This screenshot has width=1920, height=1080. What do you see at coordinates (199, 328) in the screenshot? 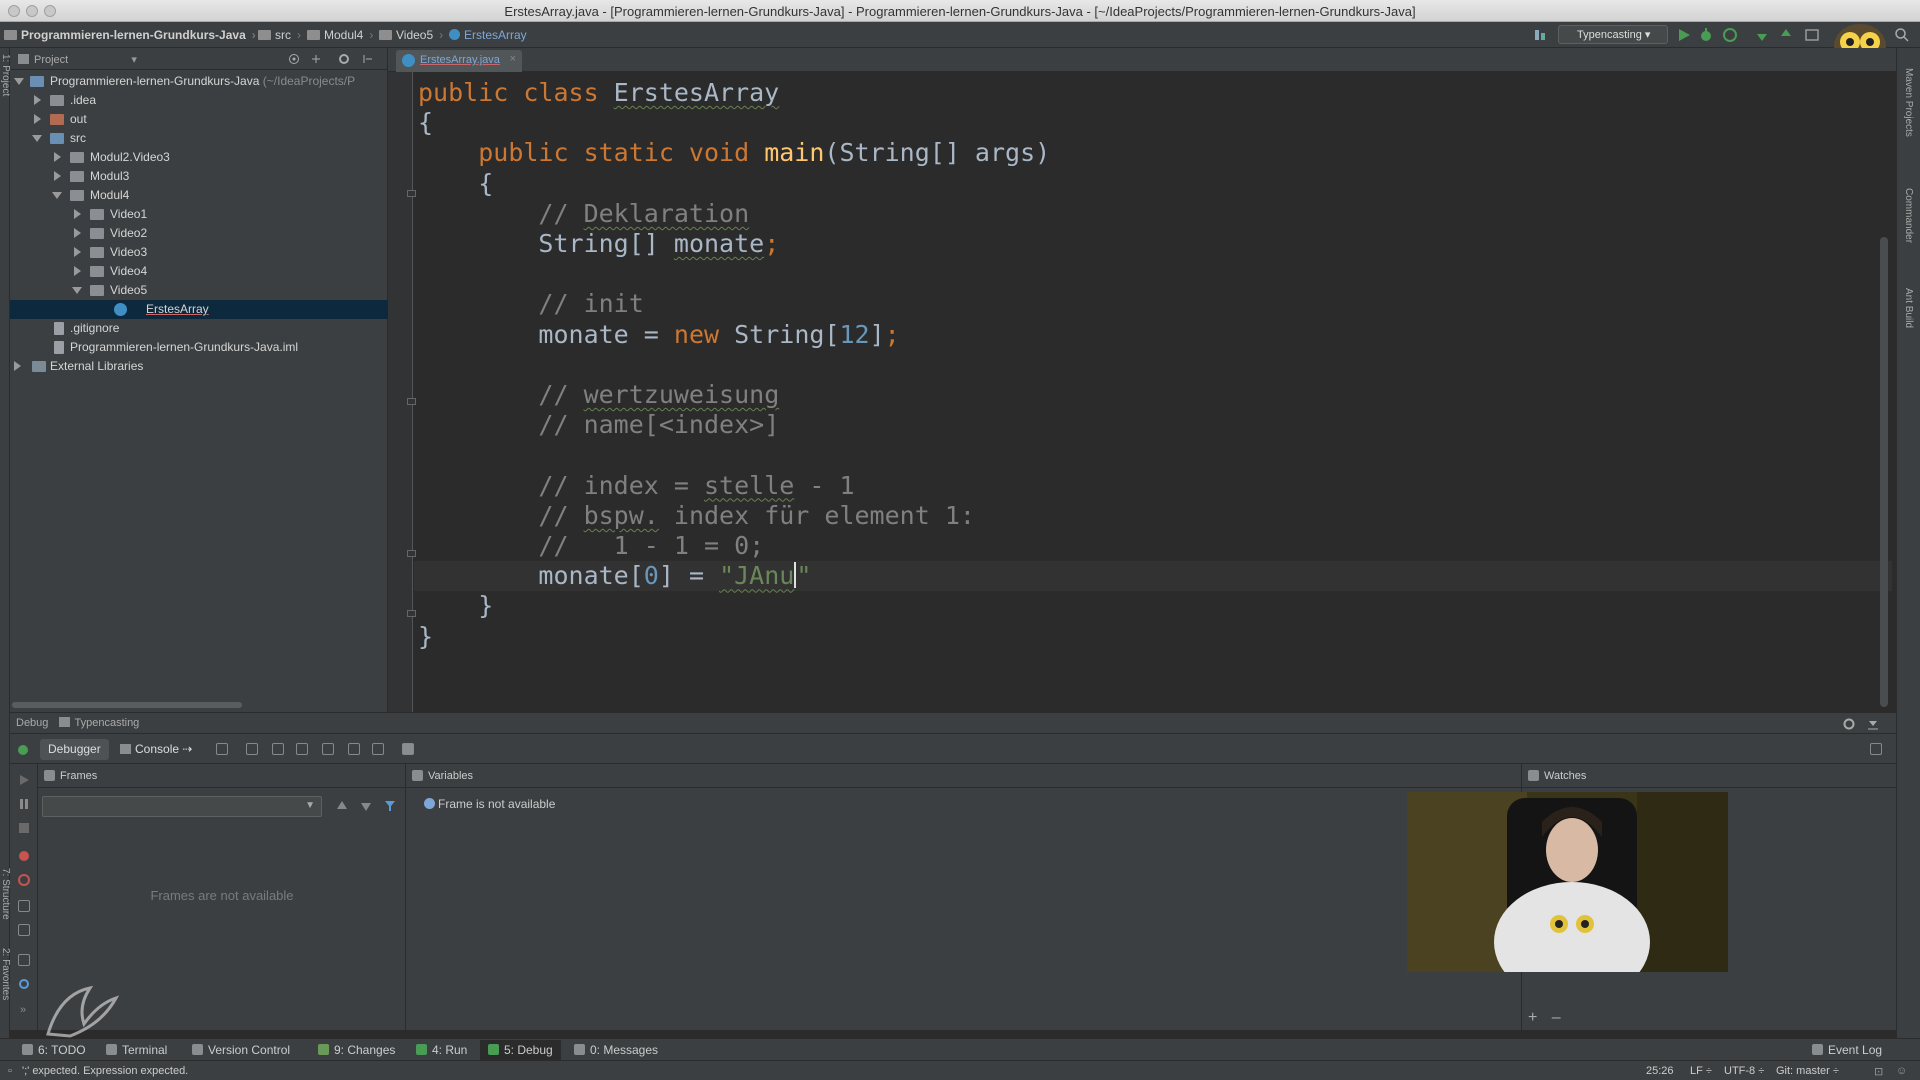
I see `tree-item-gitignore: .gitignore` at bounding box center [199, 328].